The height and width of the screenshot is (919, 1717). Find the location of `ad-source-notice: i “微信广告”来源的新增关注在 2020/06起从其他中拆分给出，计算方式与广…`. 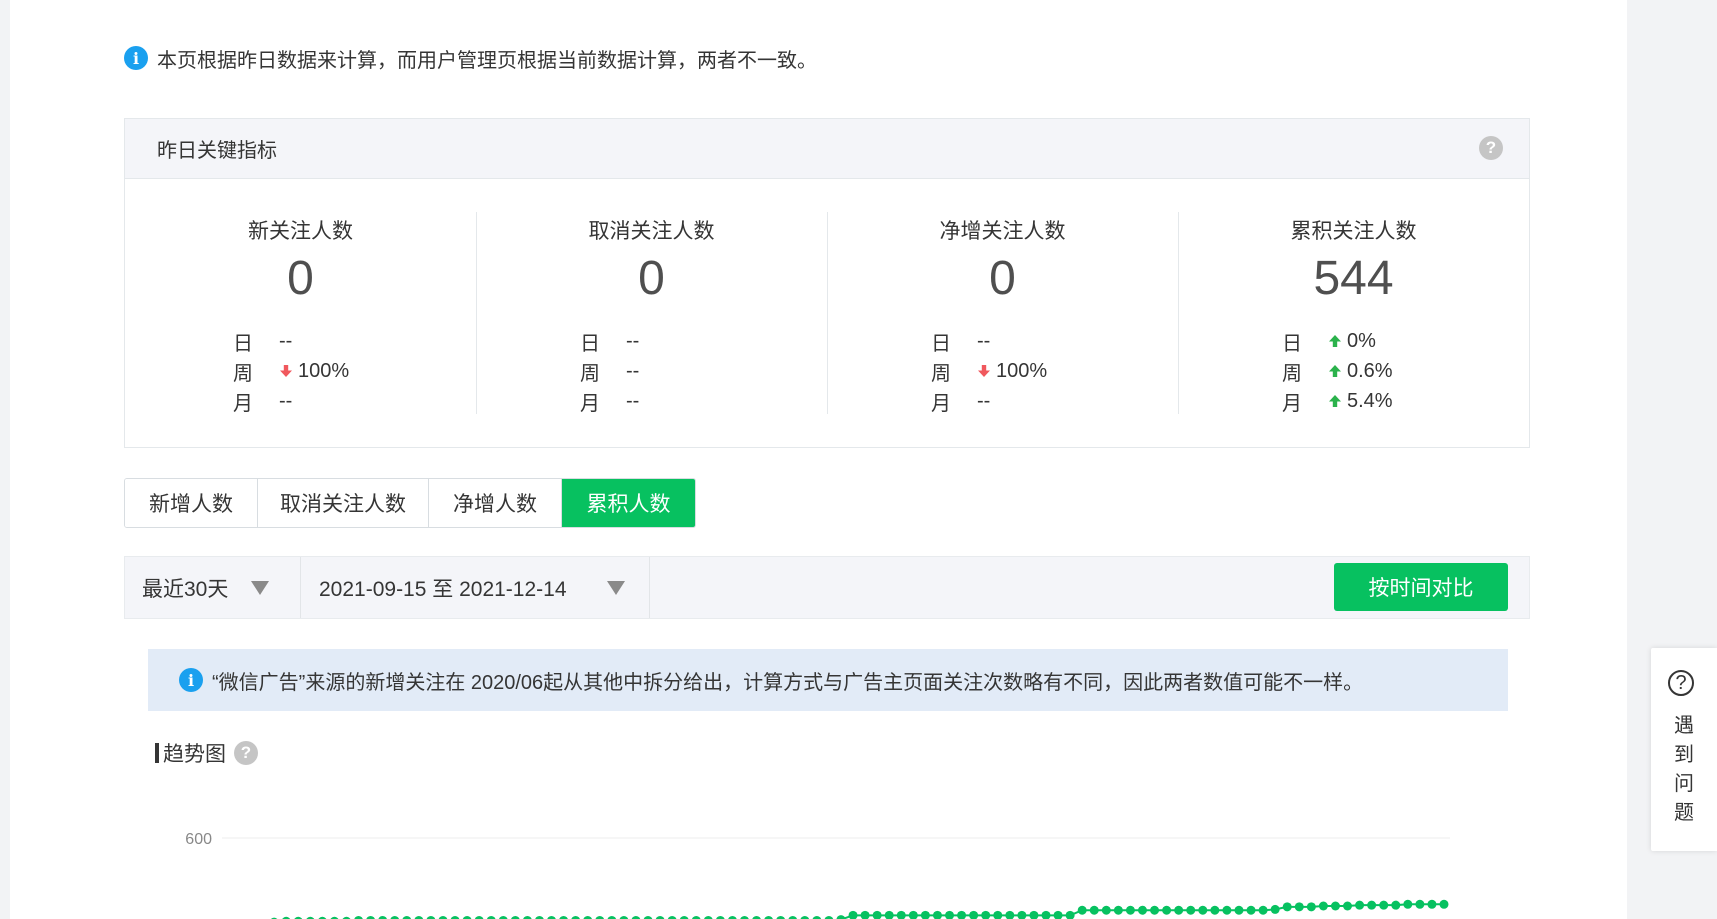

ad-source-notice: i “微信广告”来源的新增关注在 2020/06起从其他中拆分给出，计算方式与广… is located at coordinates (828, 680).